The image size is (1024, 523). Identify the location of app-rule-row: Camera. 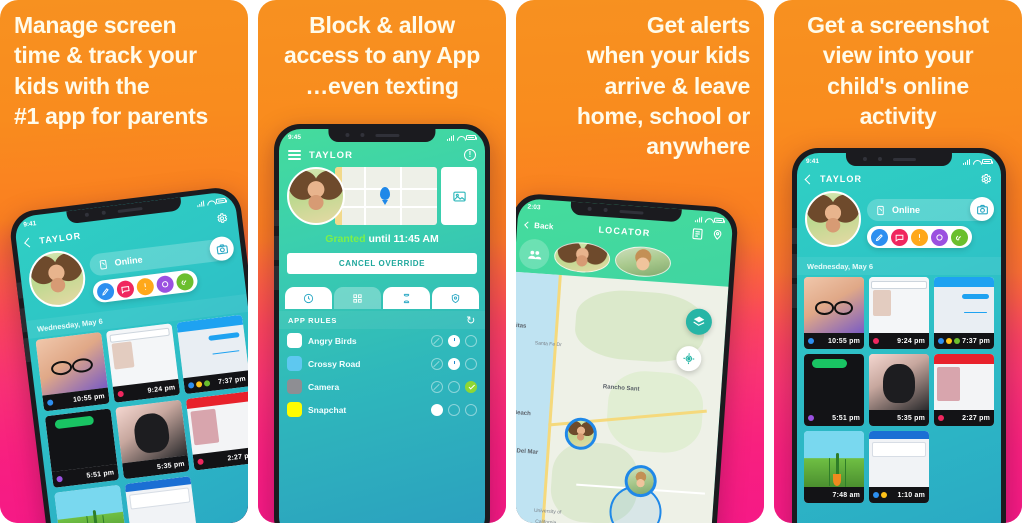
(382, 386).